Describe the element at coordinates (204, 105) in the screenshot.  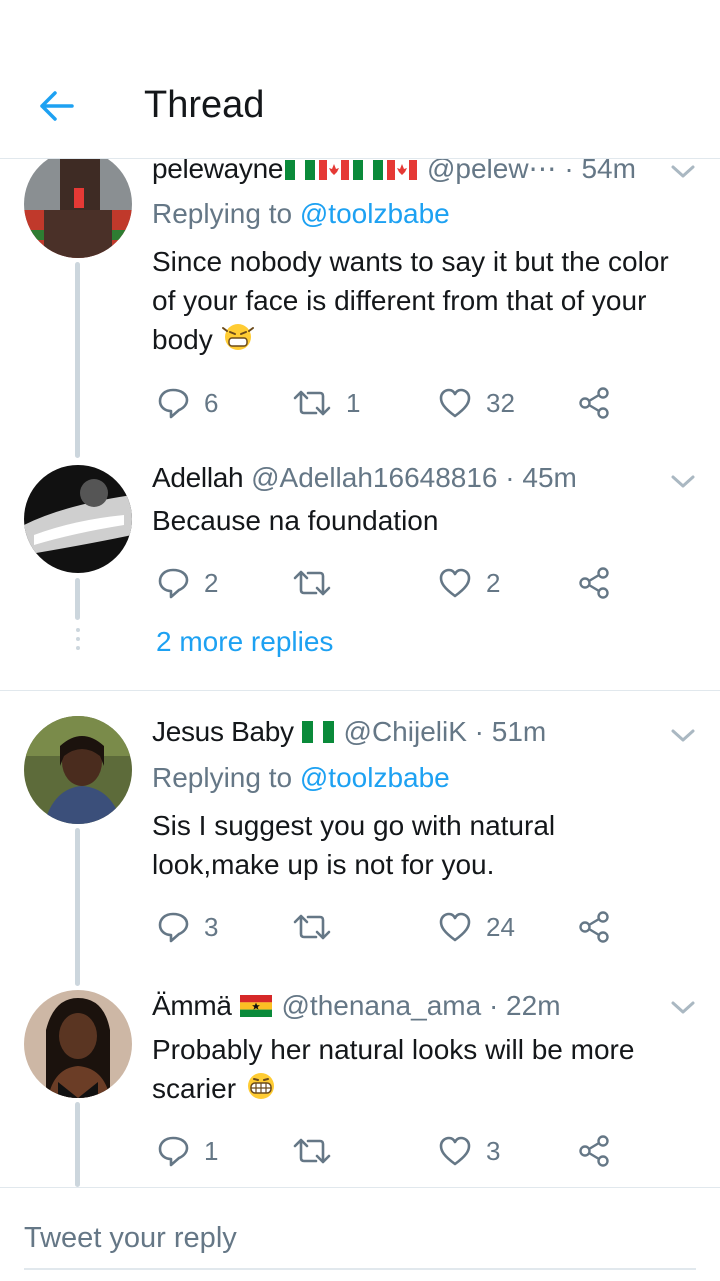
I see `page-title: Thread` at that location.